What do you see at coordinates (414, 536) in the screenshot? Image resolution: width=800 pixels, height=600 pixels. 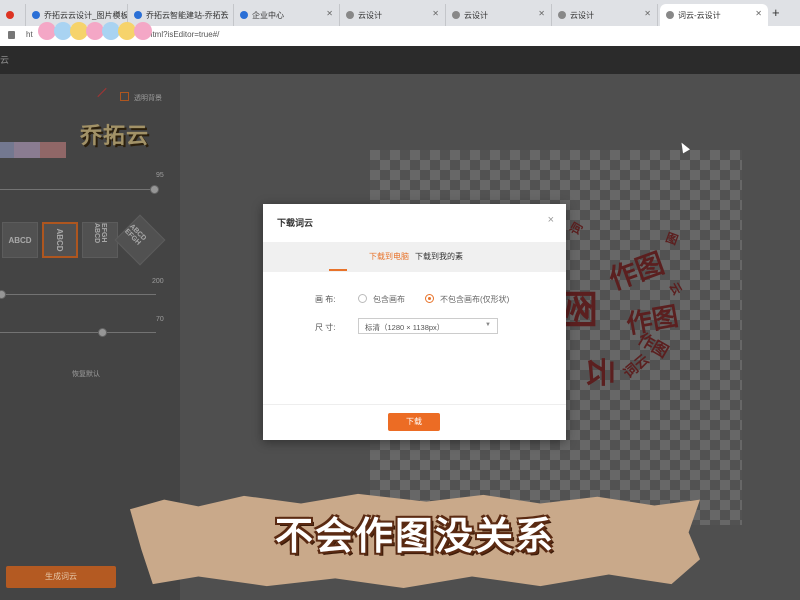 I see `caption-text: 不会作图没关系` at bounding box center [414, 536].